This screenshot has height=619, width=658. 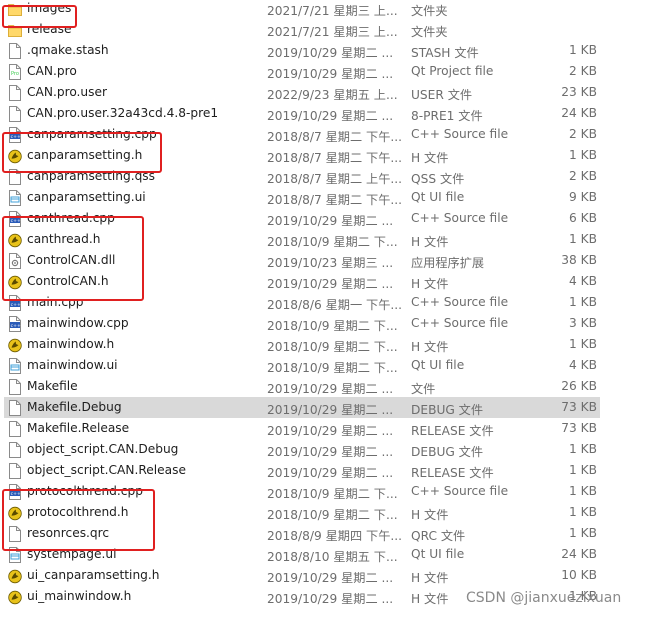 I want to click on file-size: 38 KB, so click(x=579, y=260).